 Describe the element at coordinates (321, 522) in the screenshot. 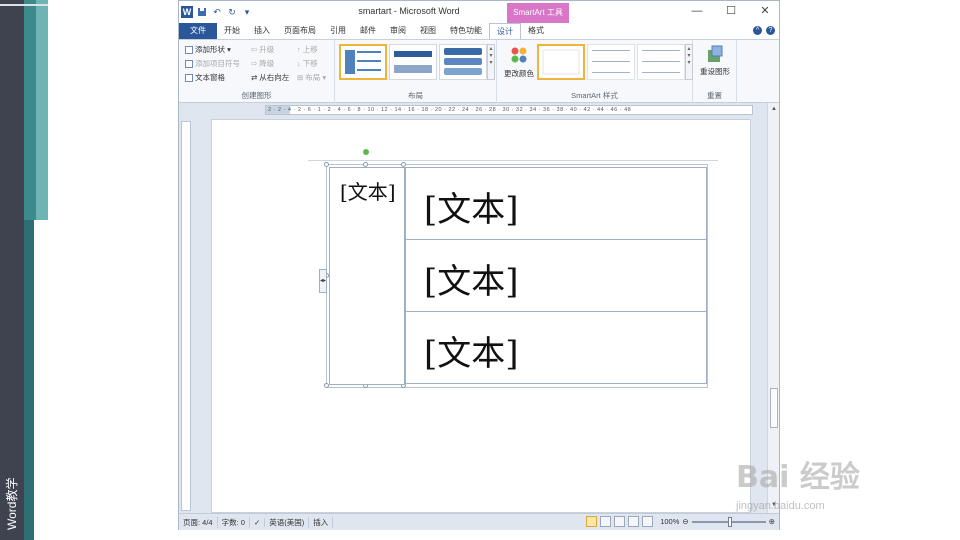

I see `status-mode: 插入` at that location.